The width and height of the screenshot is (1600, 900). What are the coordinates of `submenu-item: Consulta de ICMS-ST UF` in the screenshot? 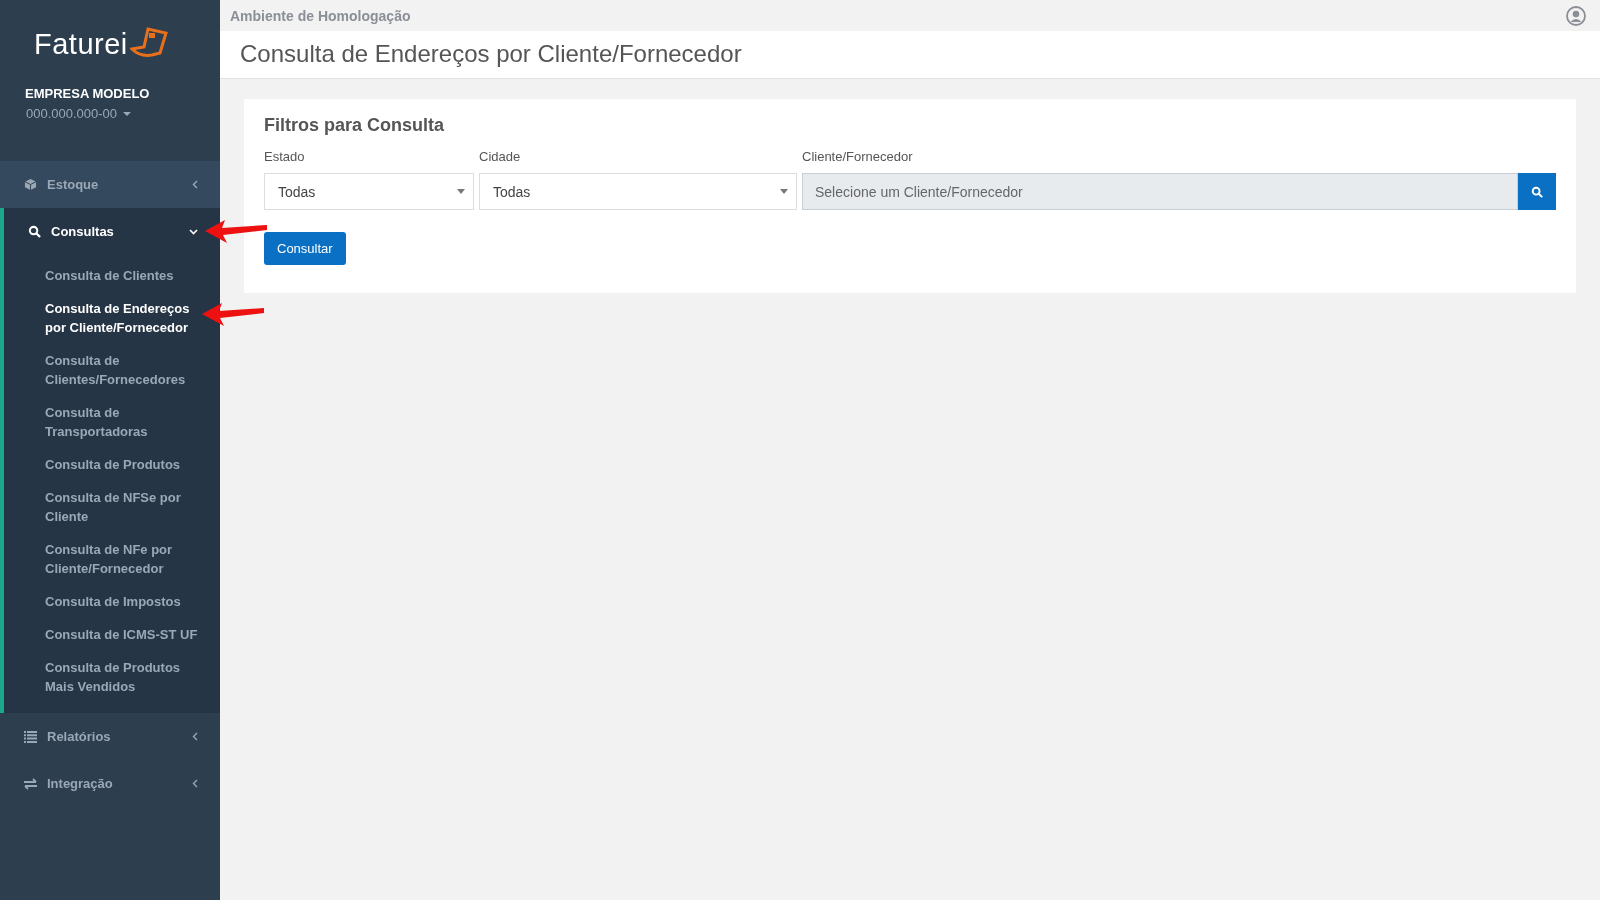 It's located at (112, 634).